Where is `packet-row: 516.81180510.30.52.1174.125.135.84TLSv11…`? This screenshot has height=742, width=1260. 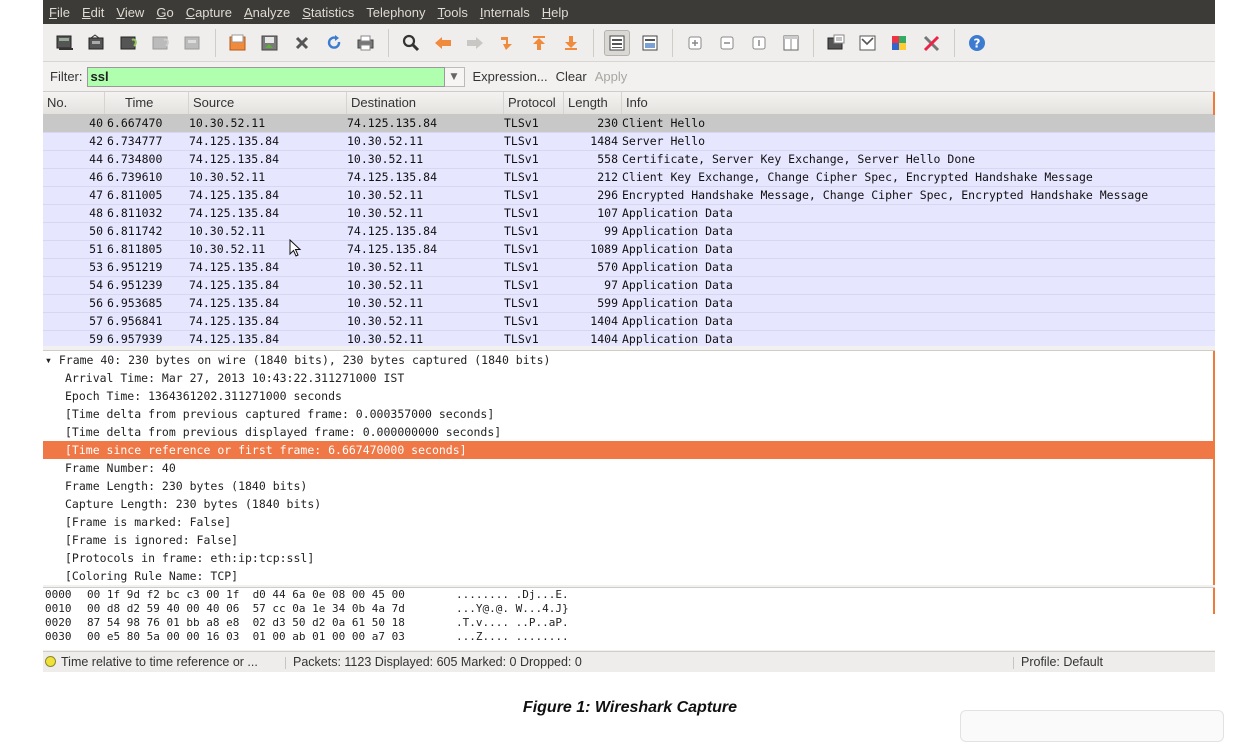
packet-row: 516.81180510.30.52.1174.125.135.84TLSv11… is located at coordinates (629, 250).